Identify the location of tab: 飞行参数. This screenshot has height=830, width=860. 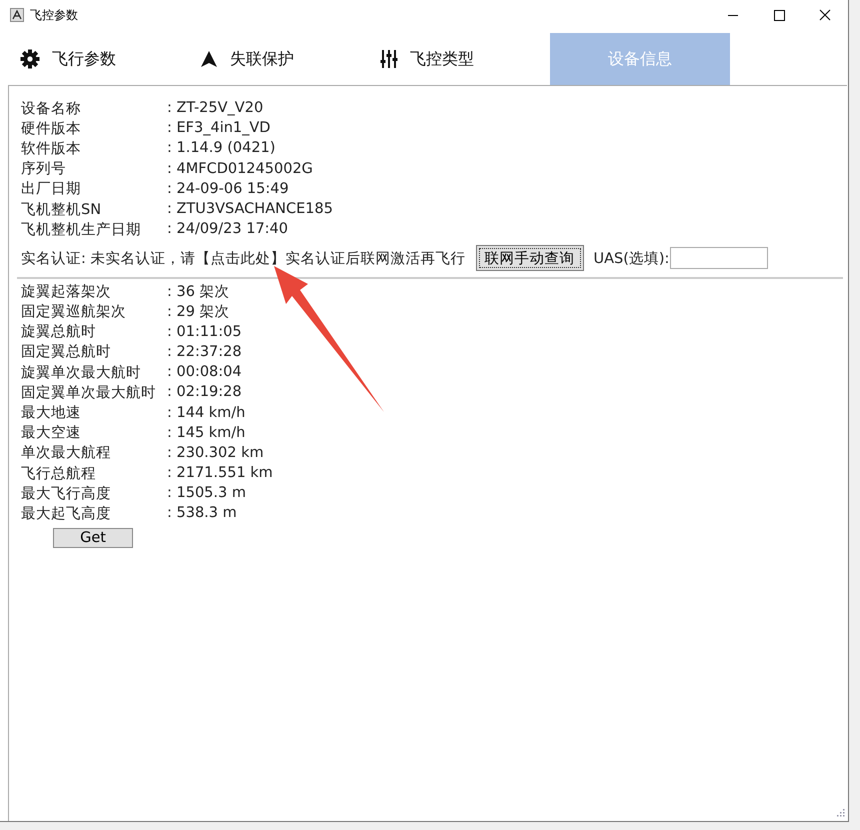
(100, 59).